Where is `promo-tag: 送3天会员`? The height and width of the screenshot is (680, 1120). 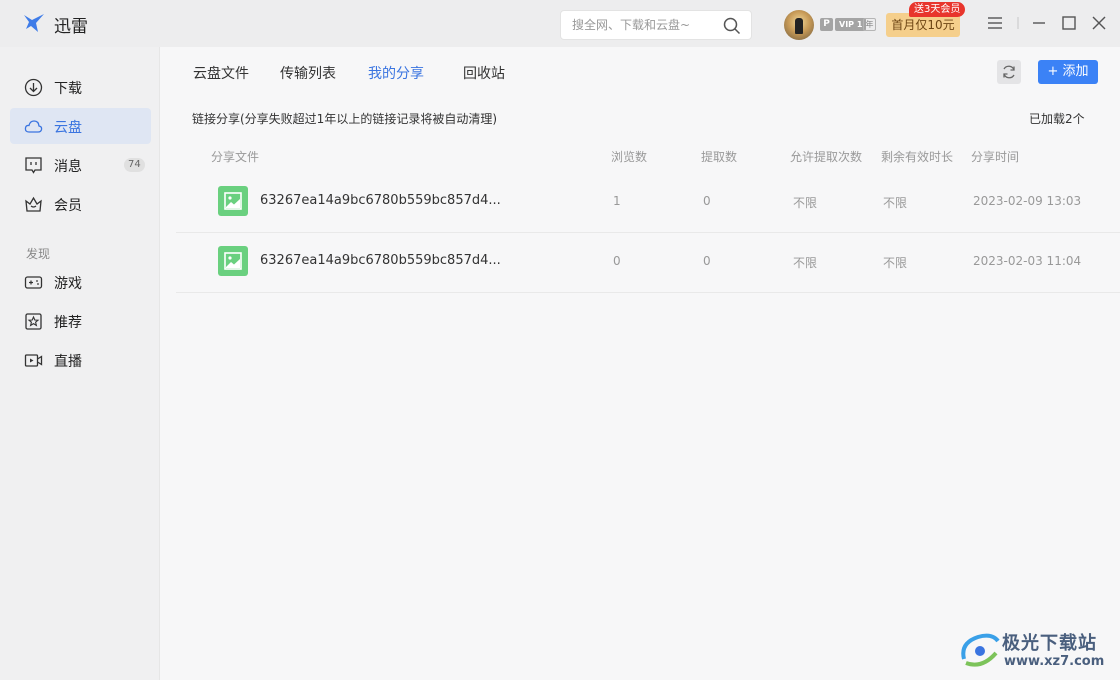
promo-tag: 送3天会员 is located at coordinates (937, 9).